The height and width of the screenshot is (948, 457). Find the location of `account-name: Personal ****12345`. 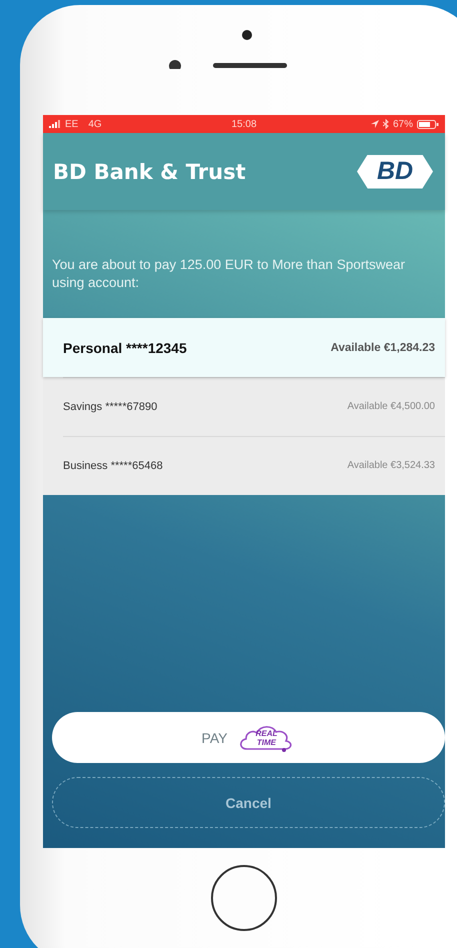

account-name: Personal ****12345 is located at coordinates (125, 348).